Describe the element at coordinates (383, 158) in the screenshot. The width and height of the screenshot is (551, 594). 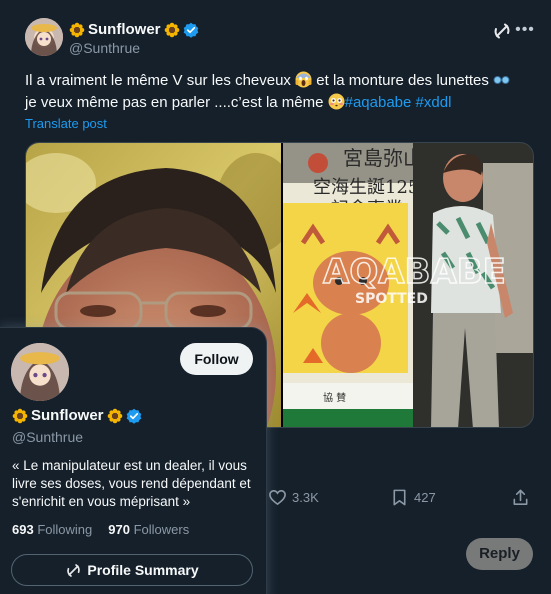
I see `sign-text-line1: 宮島弥山` at that location.